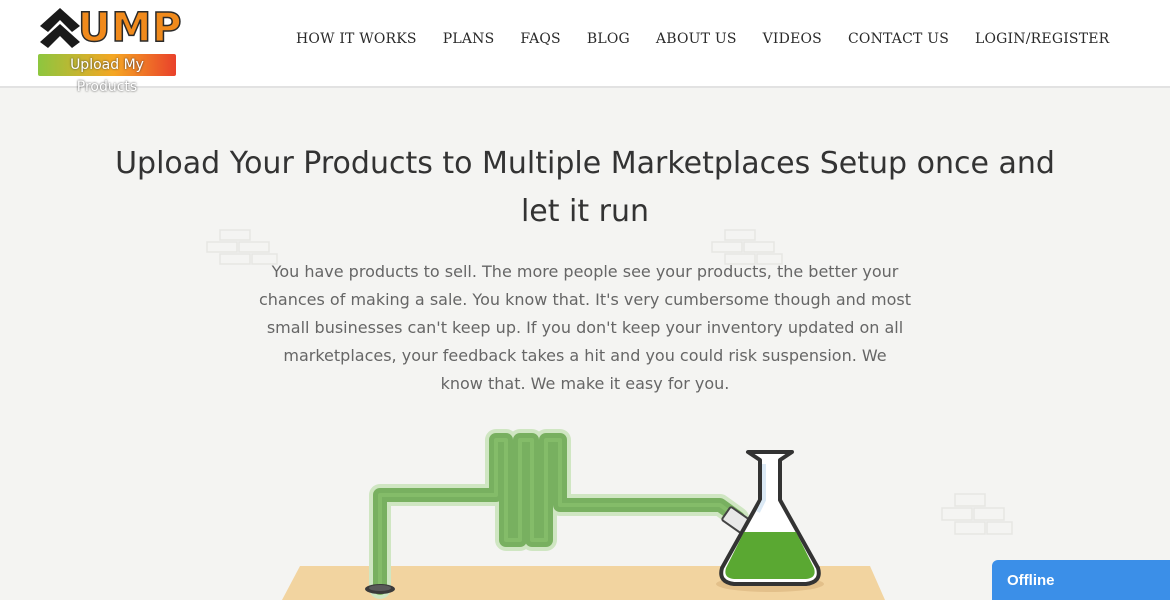 This screenshot has height=600, width=1170. I want to click on chevron-up-icon, so click(60, 28).